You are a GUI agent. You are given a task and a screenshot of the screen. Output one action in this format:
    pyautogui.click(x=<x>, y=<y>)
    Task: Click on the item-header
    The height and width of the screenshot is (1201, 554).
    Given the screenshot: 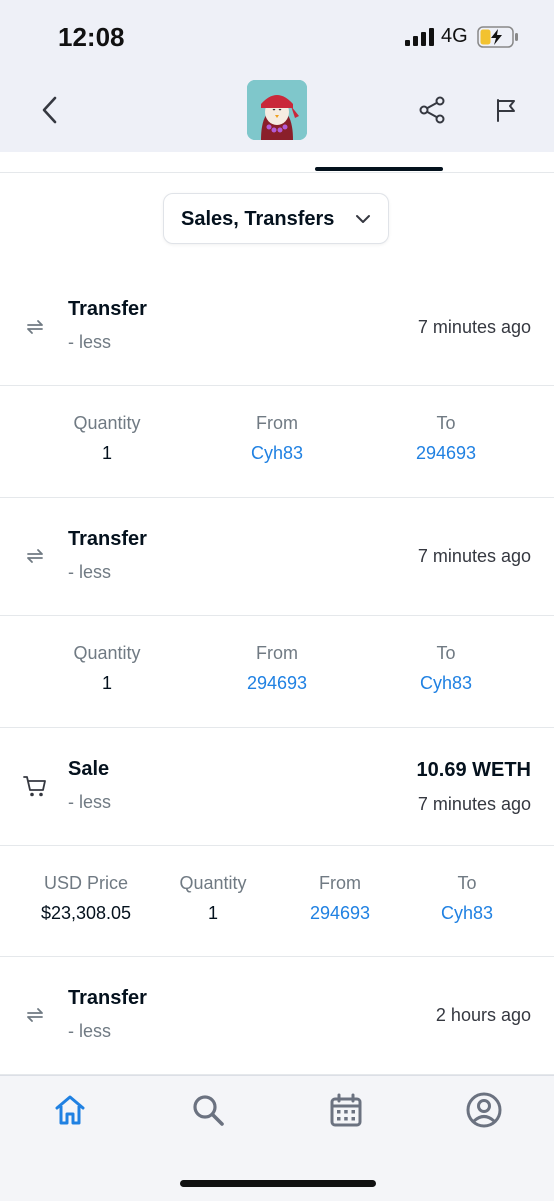 What is the action you would take?
    pyautogui.click(x=277, y=114)
    